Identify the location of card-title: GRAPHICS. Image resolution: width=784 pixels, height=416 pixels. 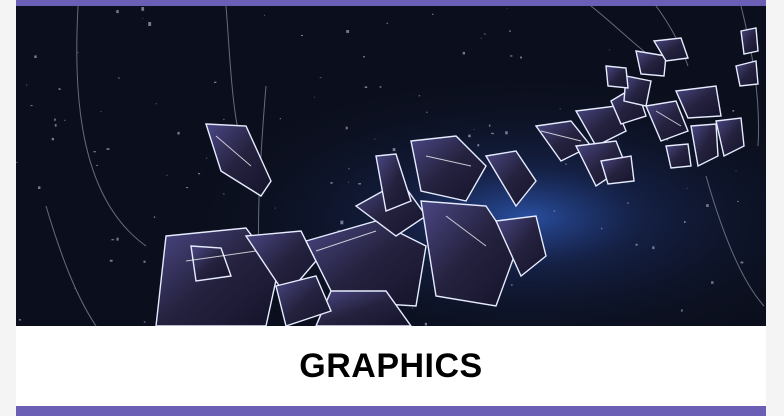
(390, 366).